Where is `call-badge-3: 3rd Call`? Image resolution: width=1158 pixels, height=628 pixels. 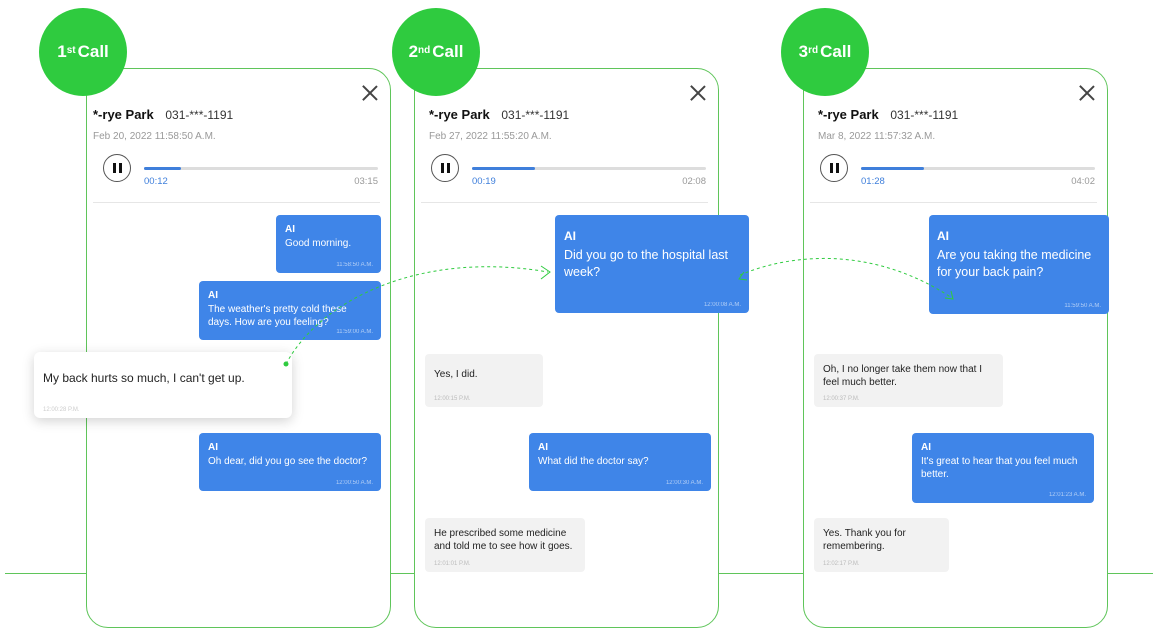 call-badge-3: 3rd Call is located at coordinates (825, 52).